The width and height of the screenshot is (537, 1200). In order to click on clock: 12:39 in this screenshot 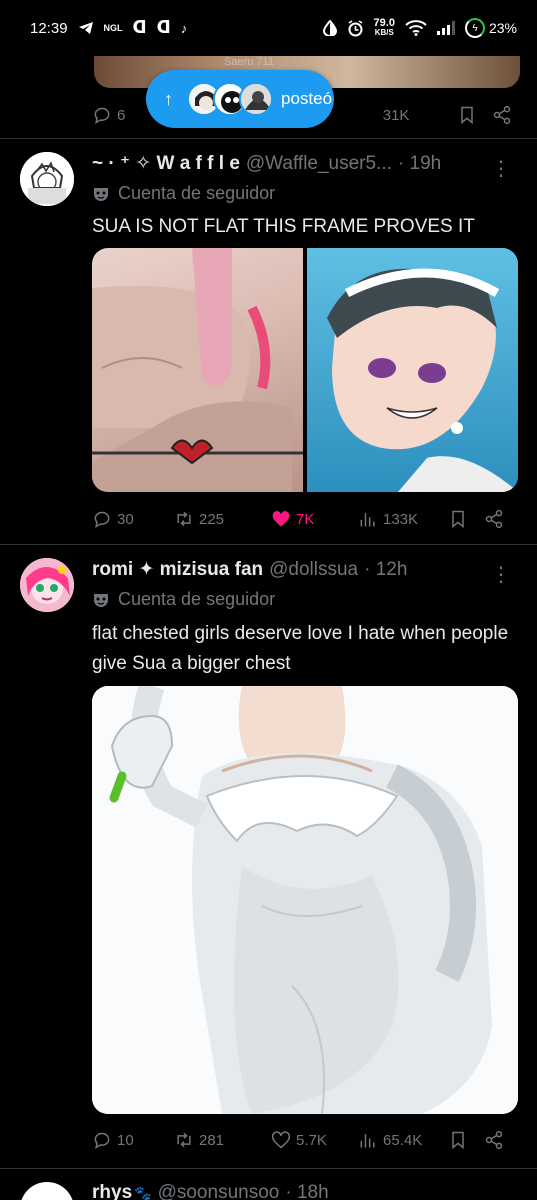, I will do `click(49, 28)`.